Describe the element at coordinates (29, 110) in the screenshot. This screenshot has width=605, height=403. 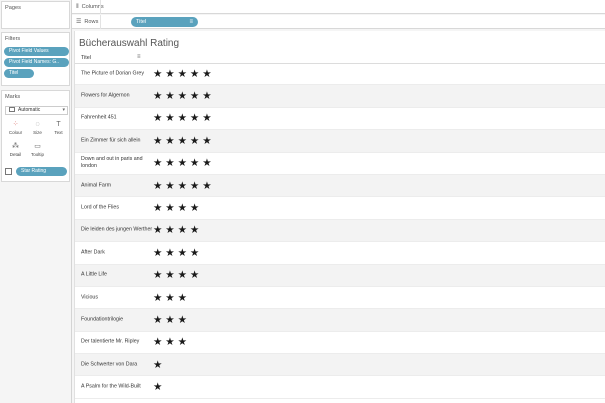
I see `mark-type-value: Automatic` at that location.